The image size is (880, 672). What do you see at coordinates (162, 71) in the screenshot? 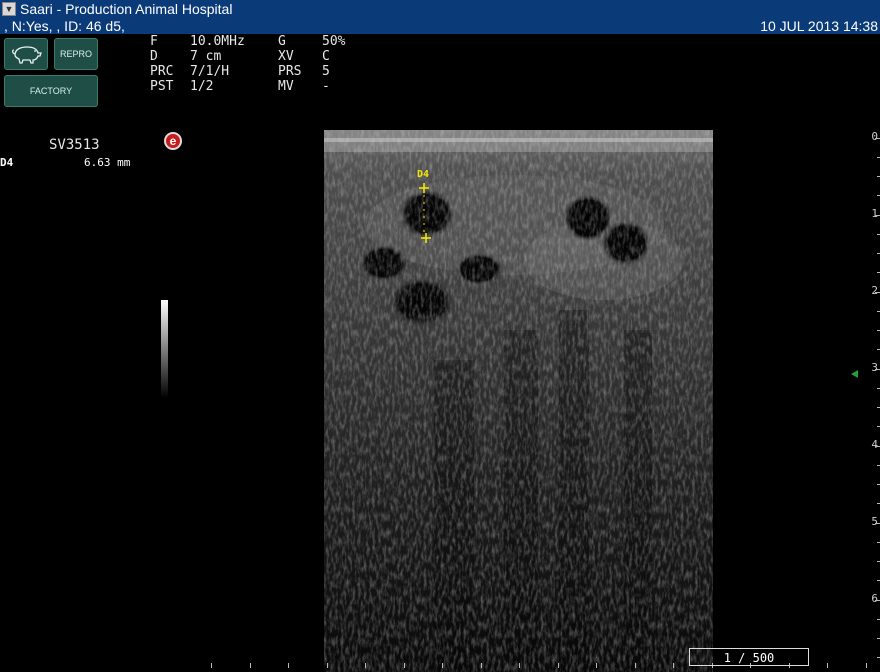
I see `parameter-k1: PRC` at bounding box center [162, 71].